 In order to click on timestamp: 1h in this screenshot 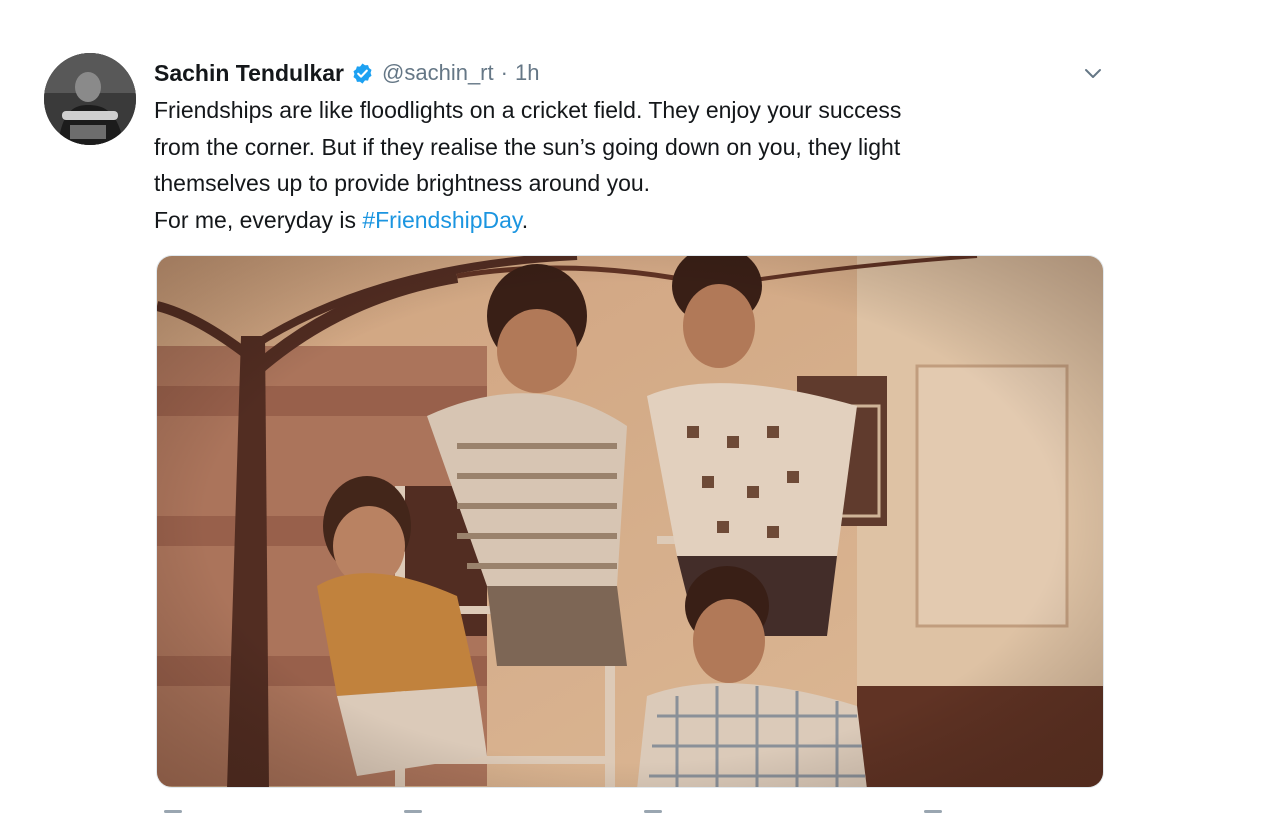, I will do `click(527, 73)`.